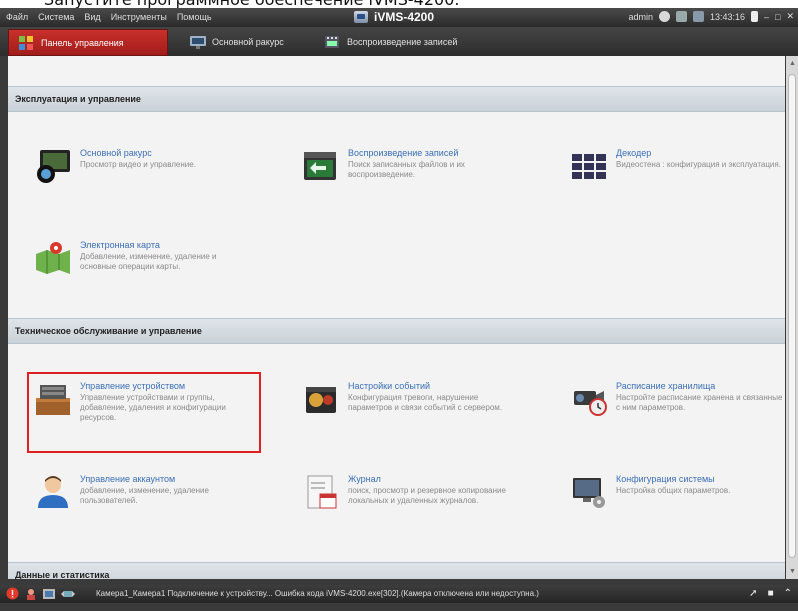  I want to click on menu-tools: Инструменты, so click(139, 17).